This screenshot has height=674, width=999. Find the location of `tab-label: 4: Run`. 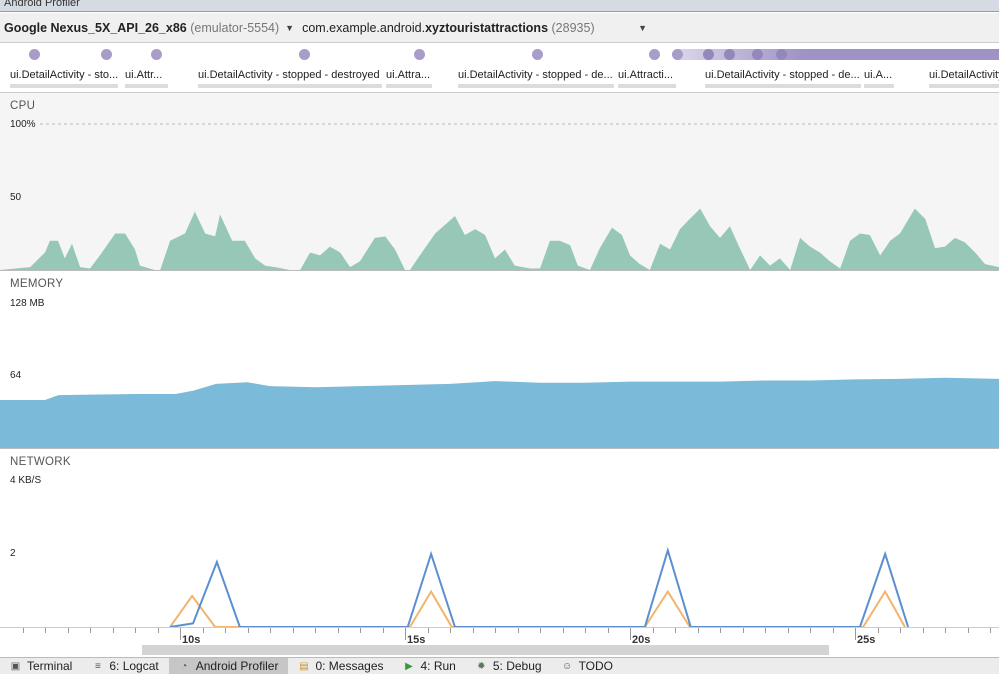

tab-label: 4: Run is located at coordinates (438, 666).